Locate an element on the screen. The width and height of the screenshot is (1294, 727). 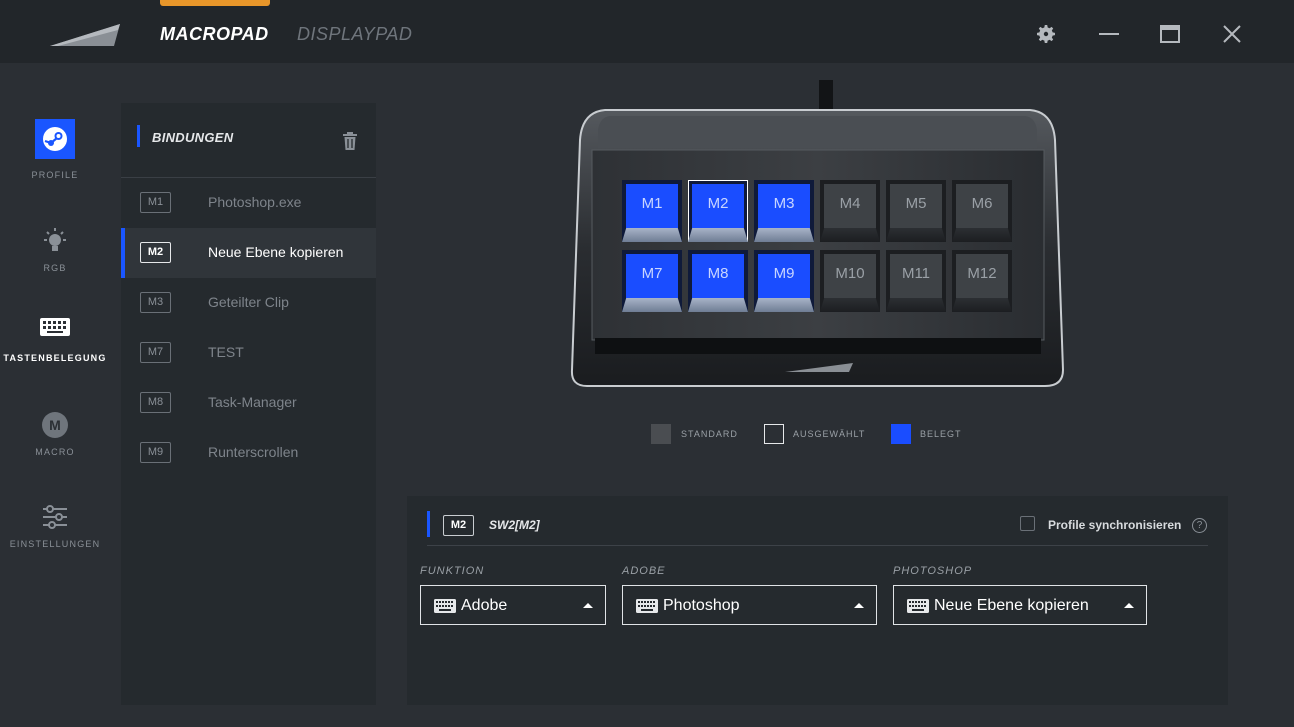
sync-profiles-checkbox is located at coordinates (1027, 523).